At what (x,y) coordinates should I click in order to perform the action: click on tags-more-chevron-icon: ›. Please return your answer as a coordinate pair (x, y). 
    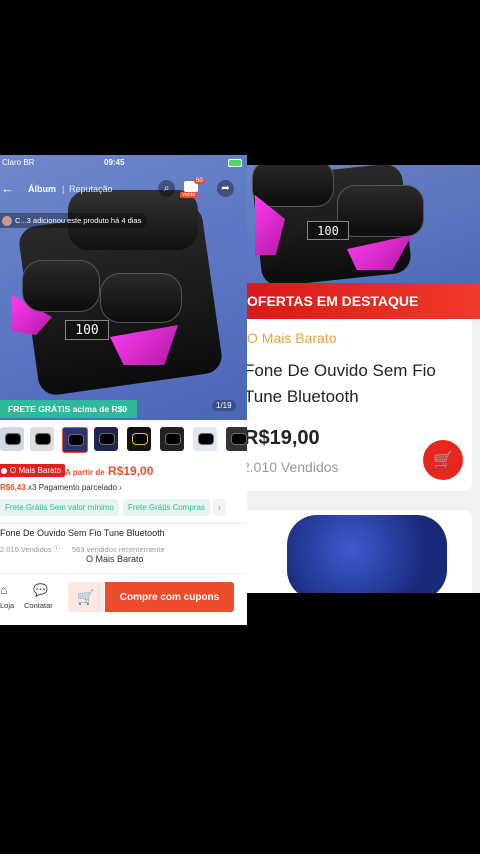
    Looking at the image, I should click on (219, 507).